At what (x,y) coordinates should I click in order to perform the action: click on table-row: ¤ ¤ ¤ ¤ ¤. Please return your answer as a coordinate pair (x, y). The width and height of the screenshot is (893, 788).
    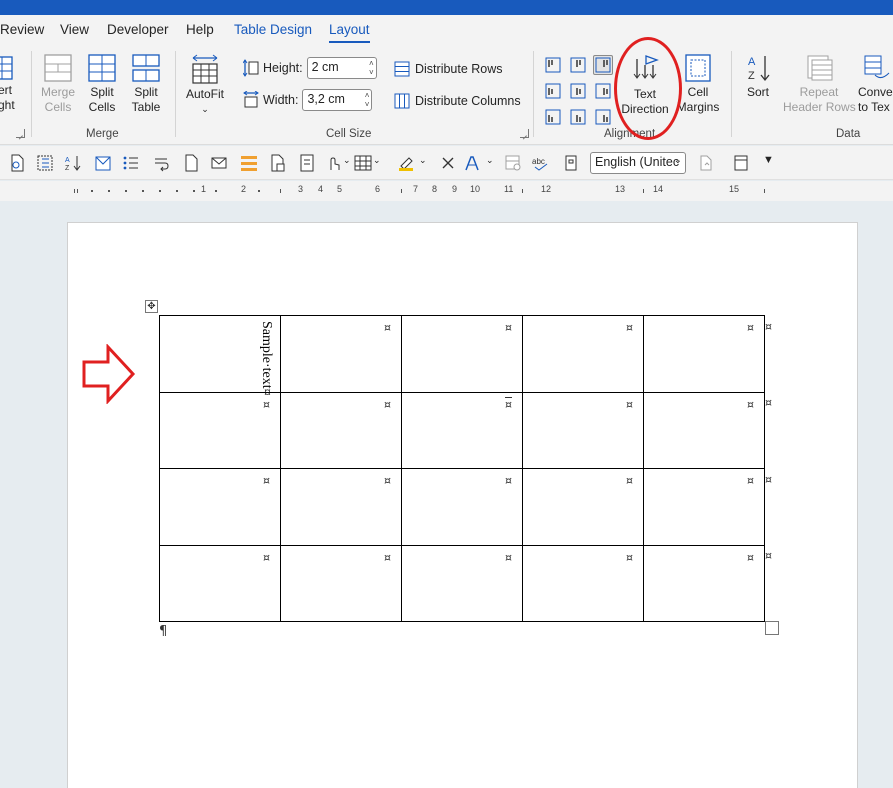
    Looking at the image, I should click on (462, 430).